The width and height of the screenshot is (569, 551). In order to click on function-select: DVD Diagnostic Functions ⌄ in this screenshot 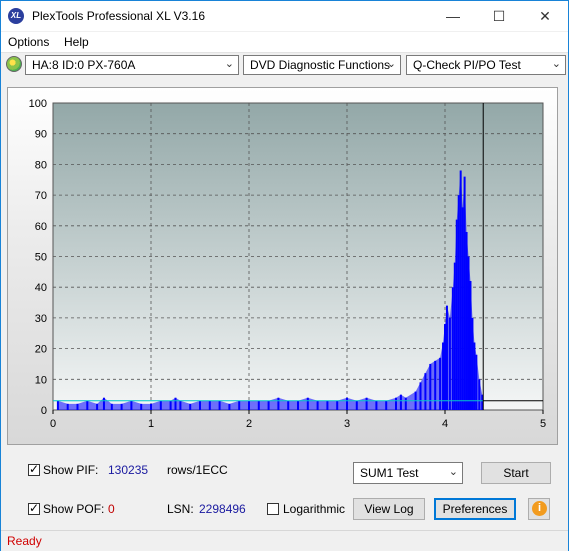, I will do `click(322, 65)`.